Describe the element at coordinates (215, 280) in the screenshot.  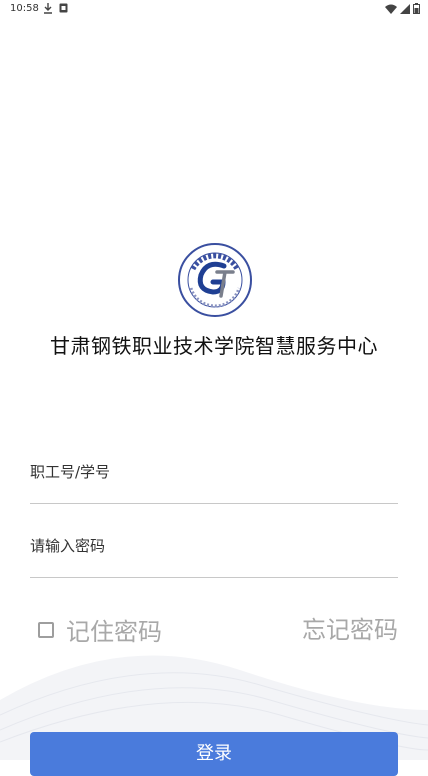
I see `college-seal-logo` at that location.